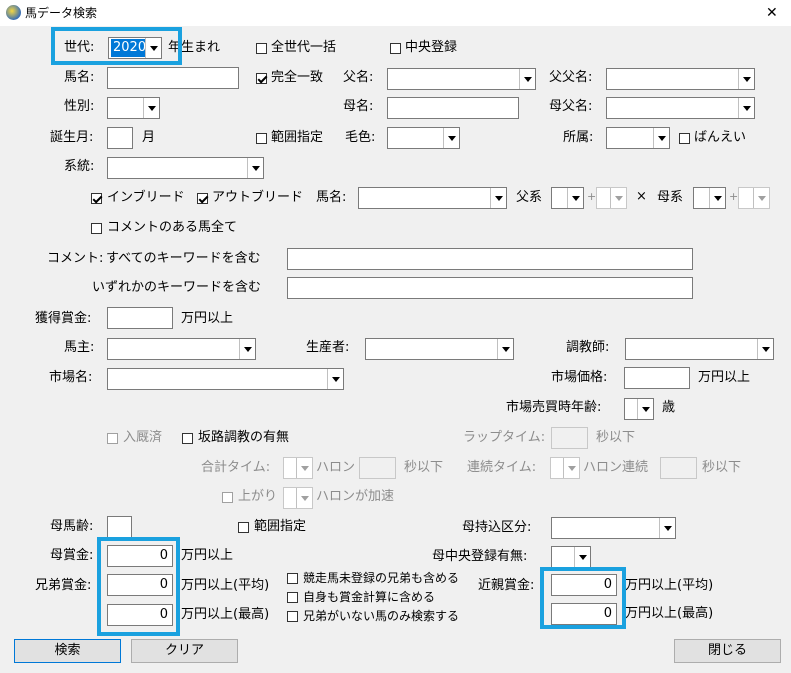 This screenshot has width=791, height=673. What do you see at coordinates (63, 585) in the screenshot?
I see `sibling-prize-label: 兄弟賞金:` at bounding box center [63, 585].